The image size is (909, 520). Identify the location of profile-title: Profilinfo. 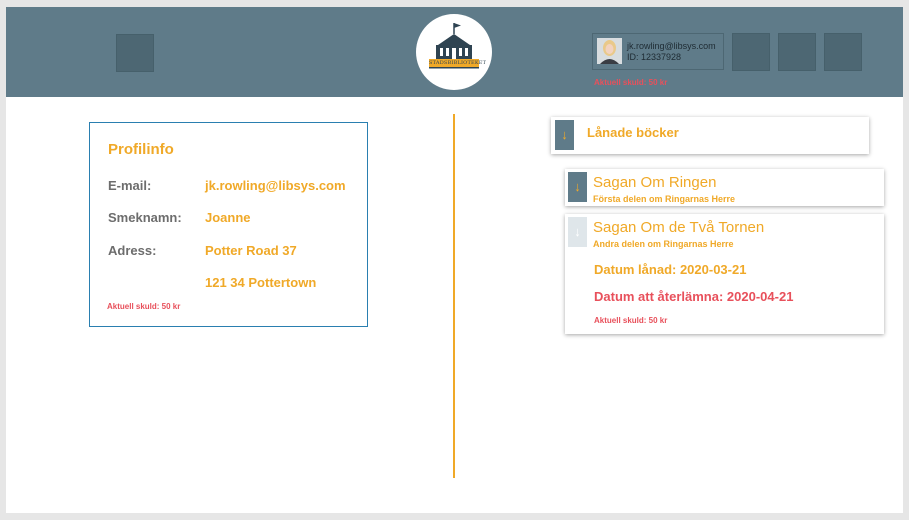
(141, 149).